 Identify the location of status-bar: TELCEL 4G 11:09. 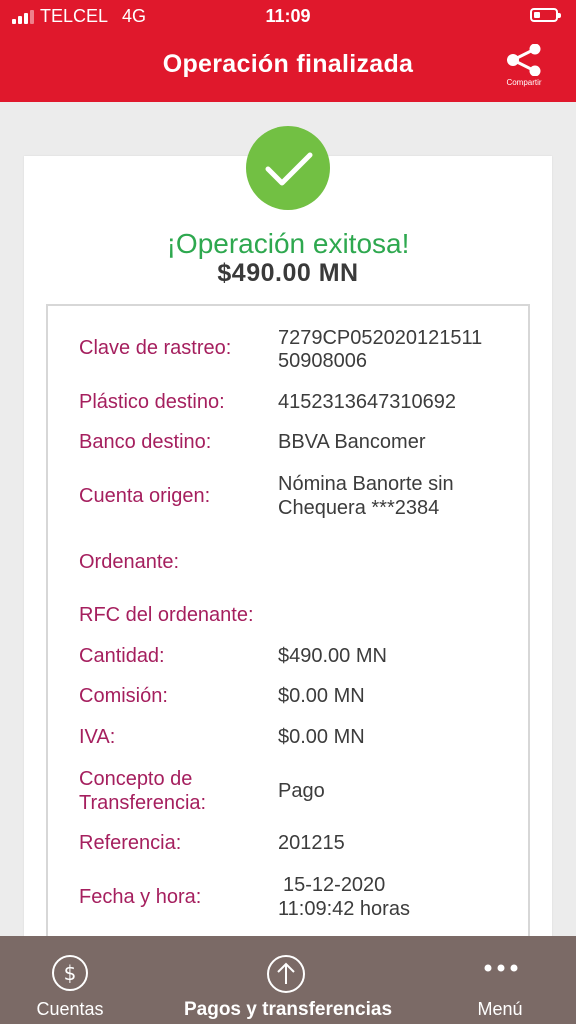
(288, 17).